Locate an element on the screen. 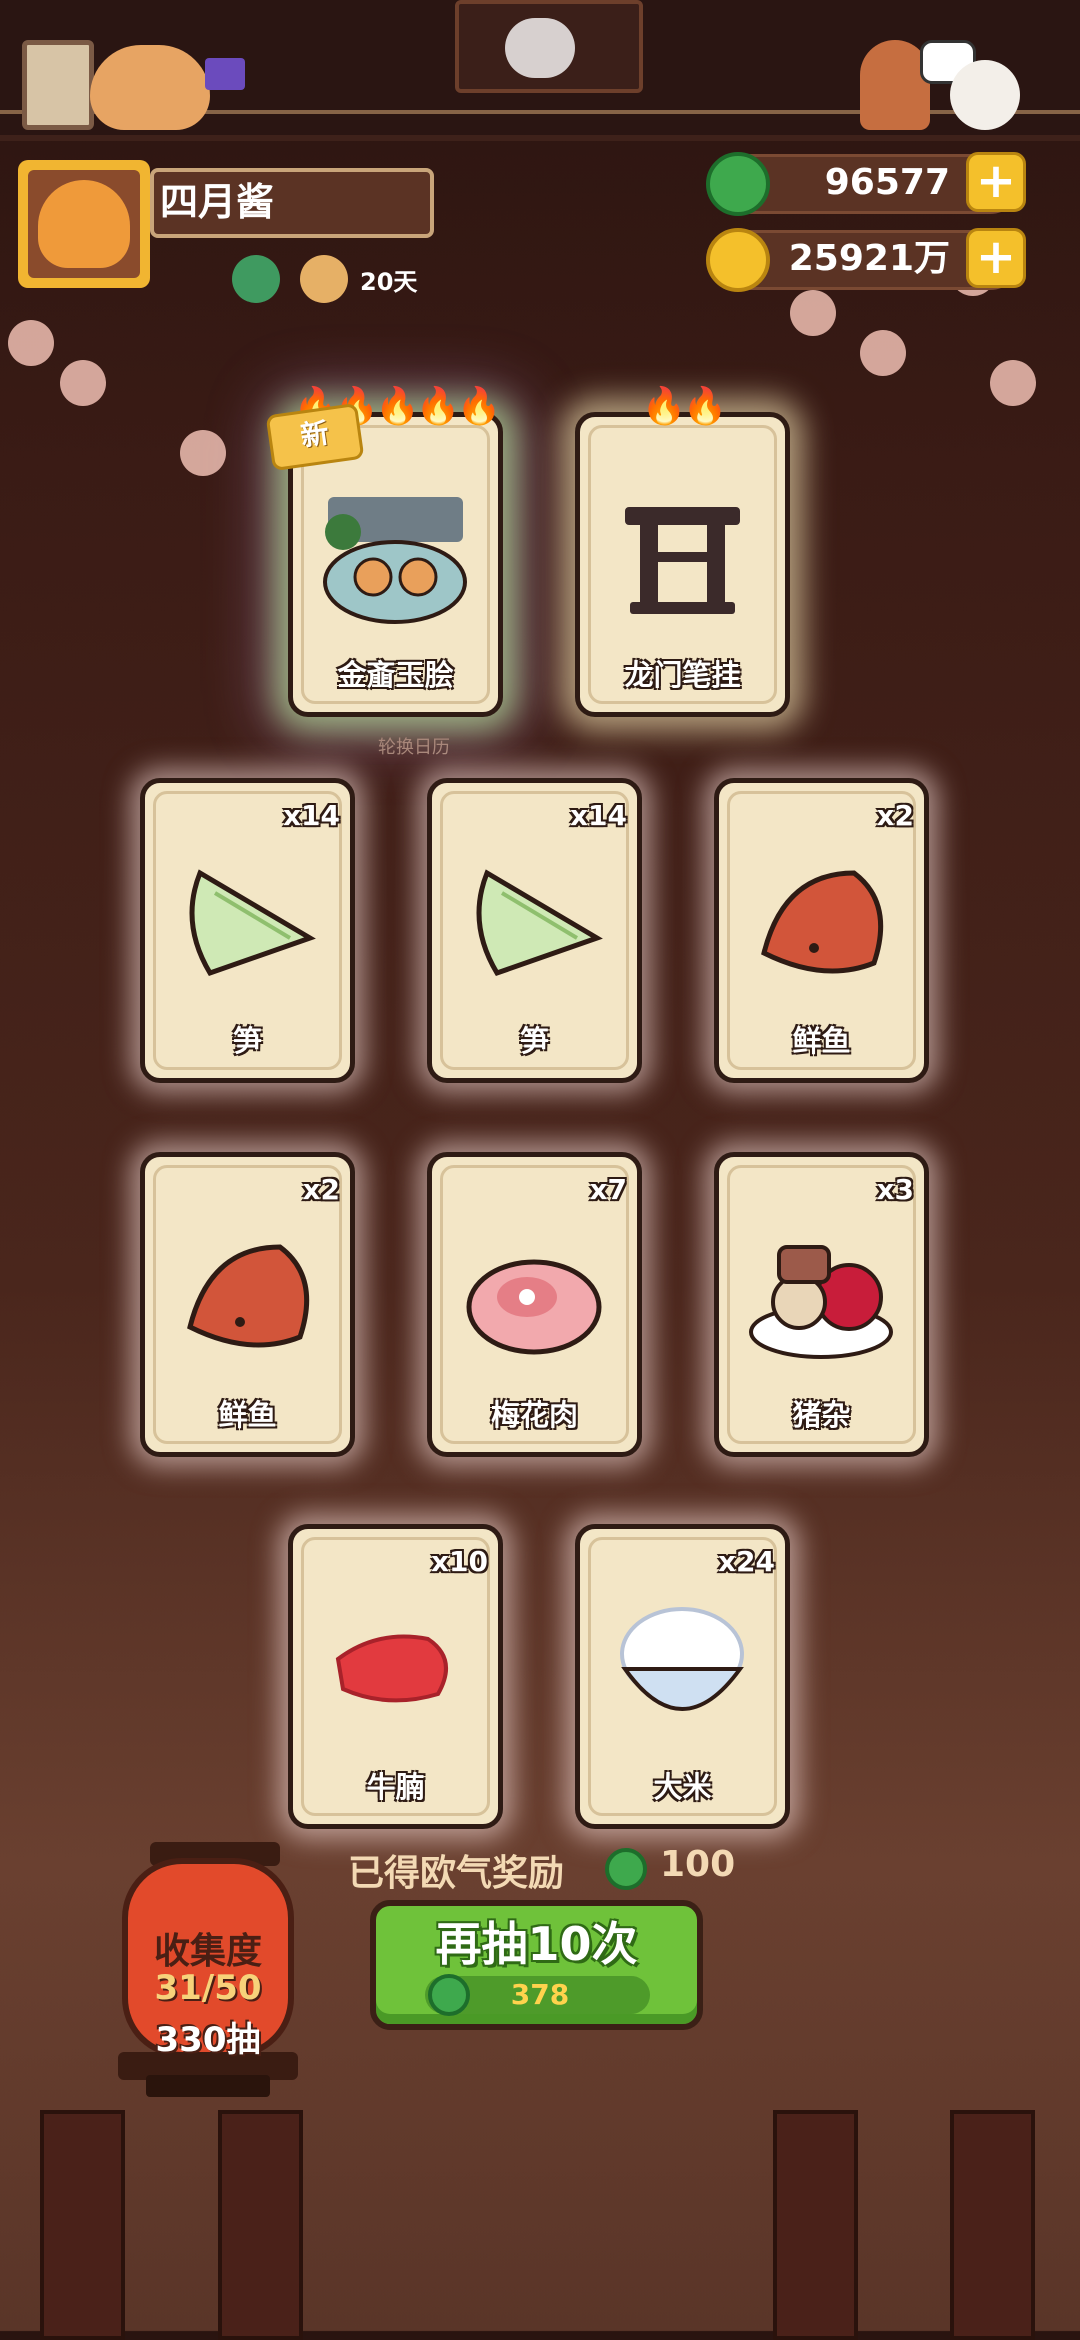  collection-title: 收集度 is located at coordinates (207, 1951).